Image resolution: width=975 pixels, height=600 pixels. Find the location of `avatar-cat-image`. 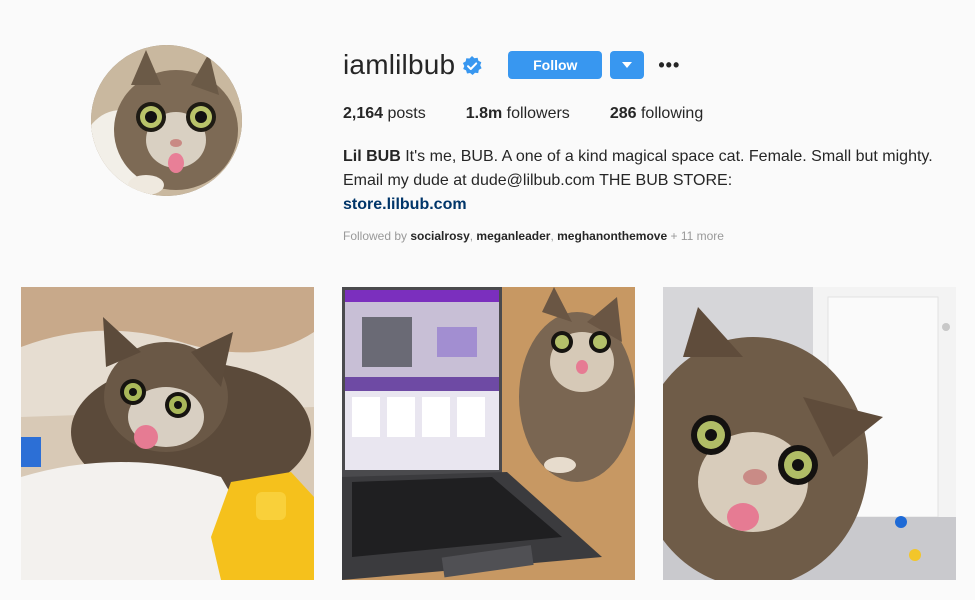

avatar-cat-image is located at coordinates (166, 120).